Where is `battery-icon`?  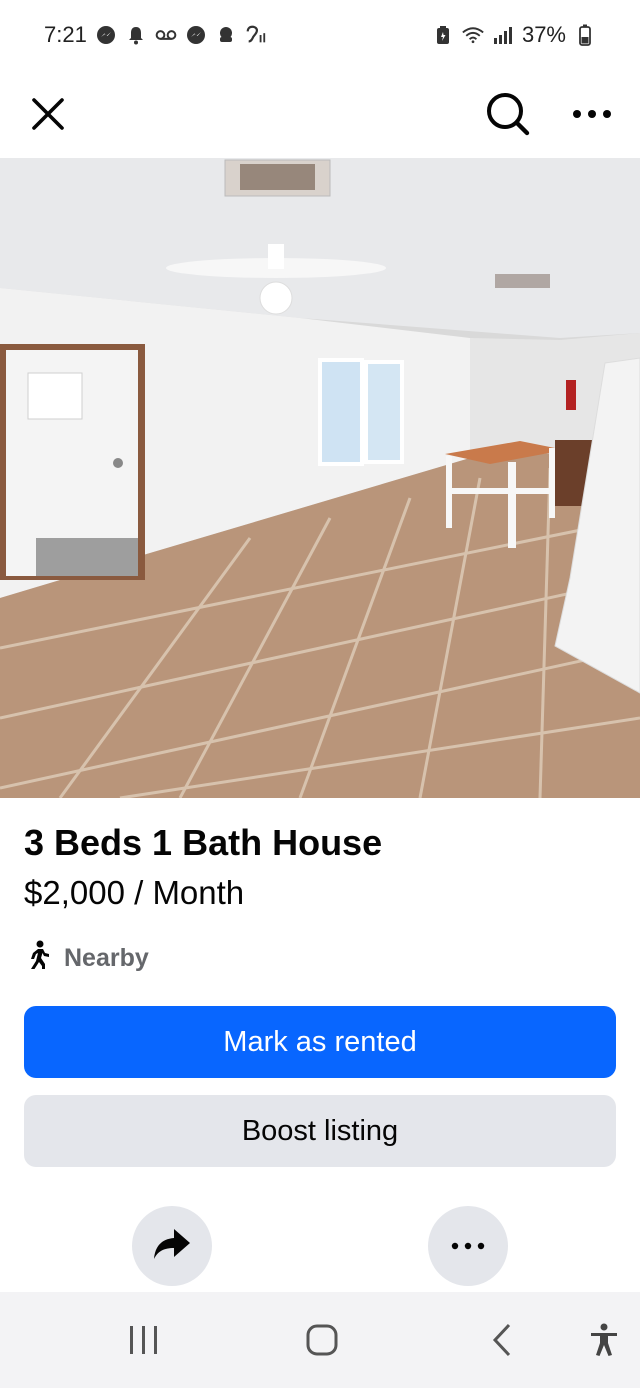
battery-icon is located at coordinates (585, 35).